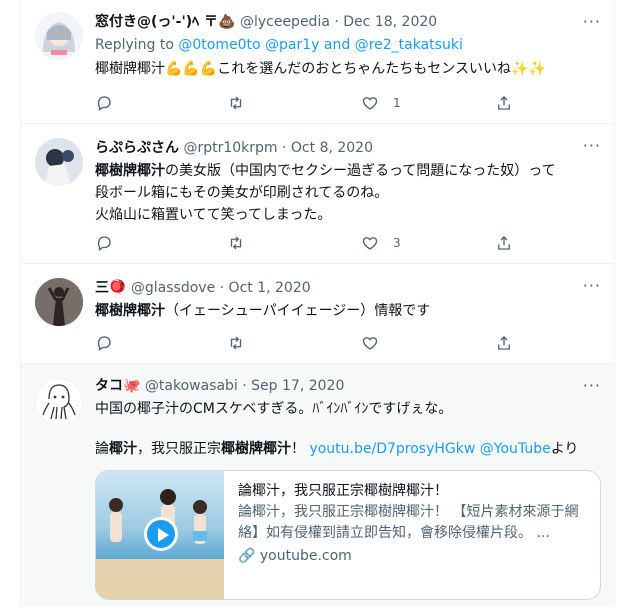 This screenshot has width=628, height=607. Describe the element at coordinates (297, 386) in the screenshot. I see `timestamp: Sep 17, 2020` at that location.